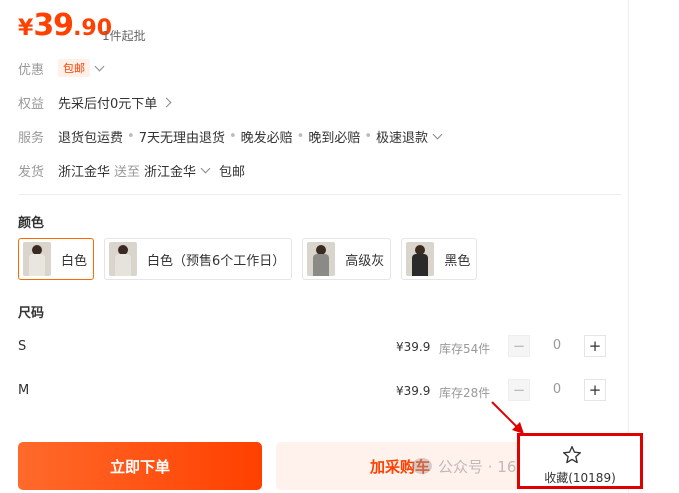 The height and width of the screenshot is (493, 679). Describe the element at coordinates (31, 223) in the screenshot. I see `color-section-title: 颜色` at that location.